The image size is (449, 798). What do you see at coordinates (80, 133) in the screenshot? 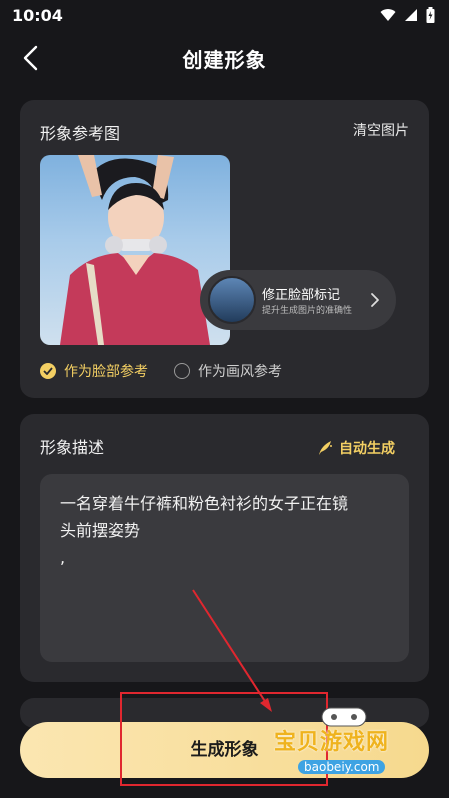
I see `reference-title: 形象参考图` at bounding box center [80, 133].